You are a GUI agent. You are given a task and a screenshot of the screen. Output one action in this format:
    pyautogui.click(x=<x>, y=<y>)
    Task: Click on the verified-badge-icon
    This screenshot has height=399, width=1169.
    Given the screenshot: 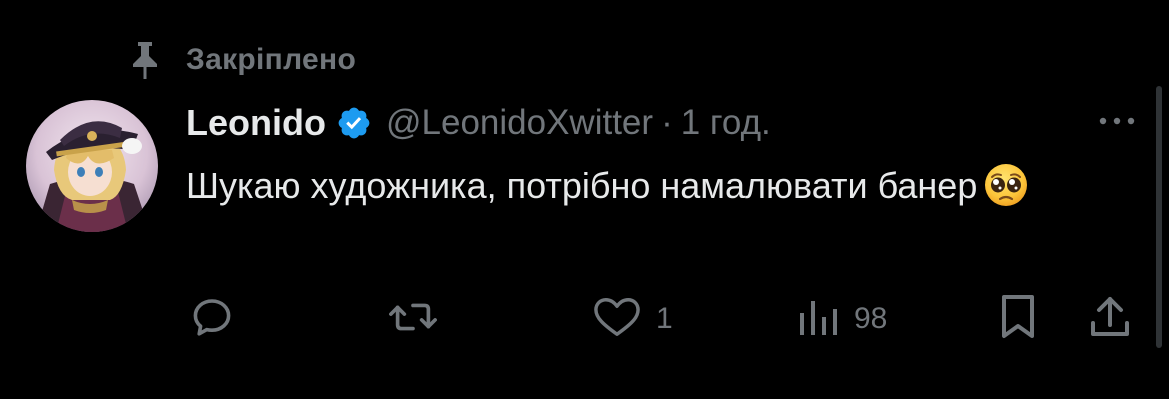 What is the action you would take?
    pyautogui.click(x=354, y=123)
    